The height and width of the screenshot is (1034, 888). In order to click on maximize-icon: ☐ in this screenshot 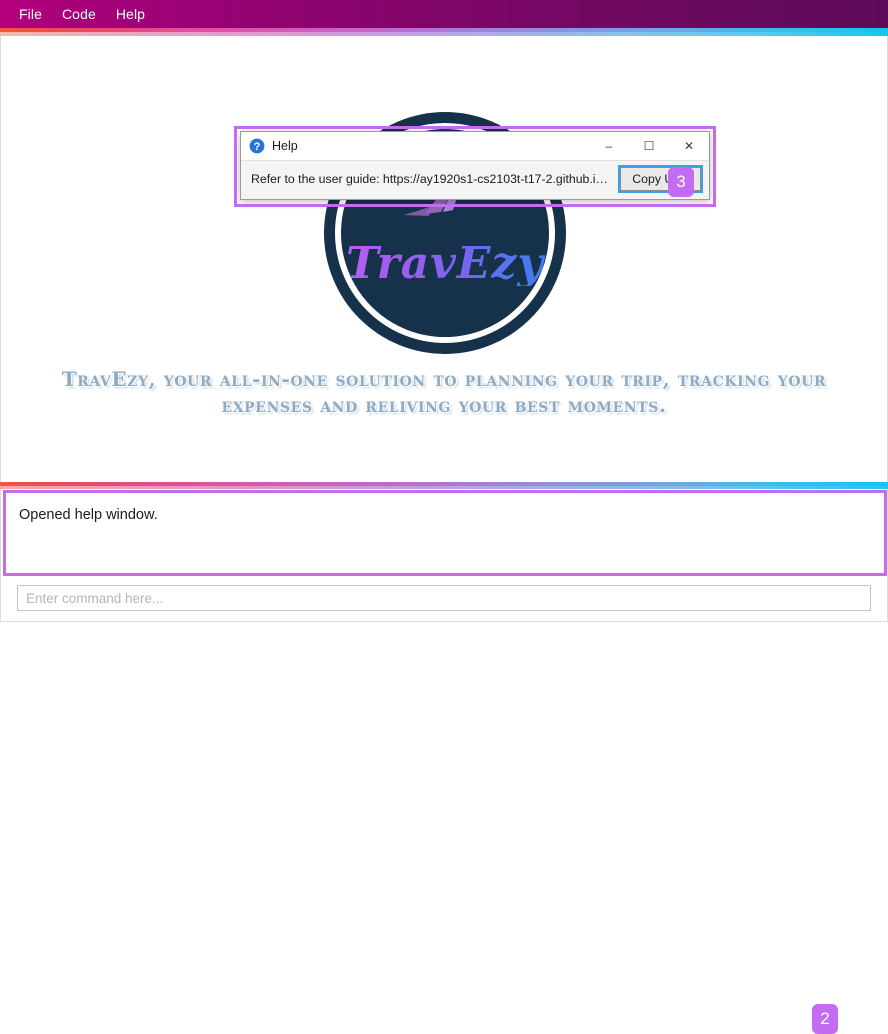, I will do `click(649, 146)`.